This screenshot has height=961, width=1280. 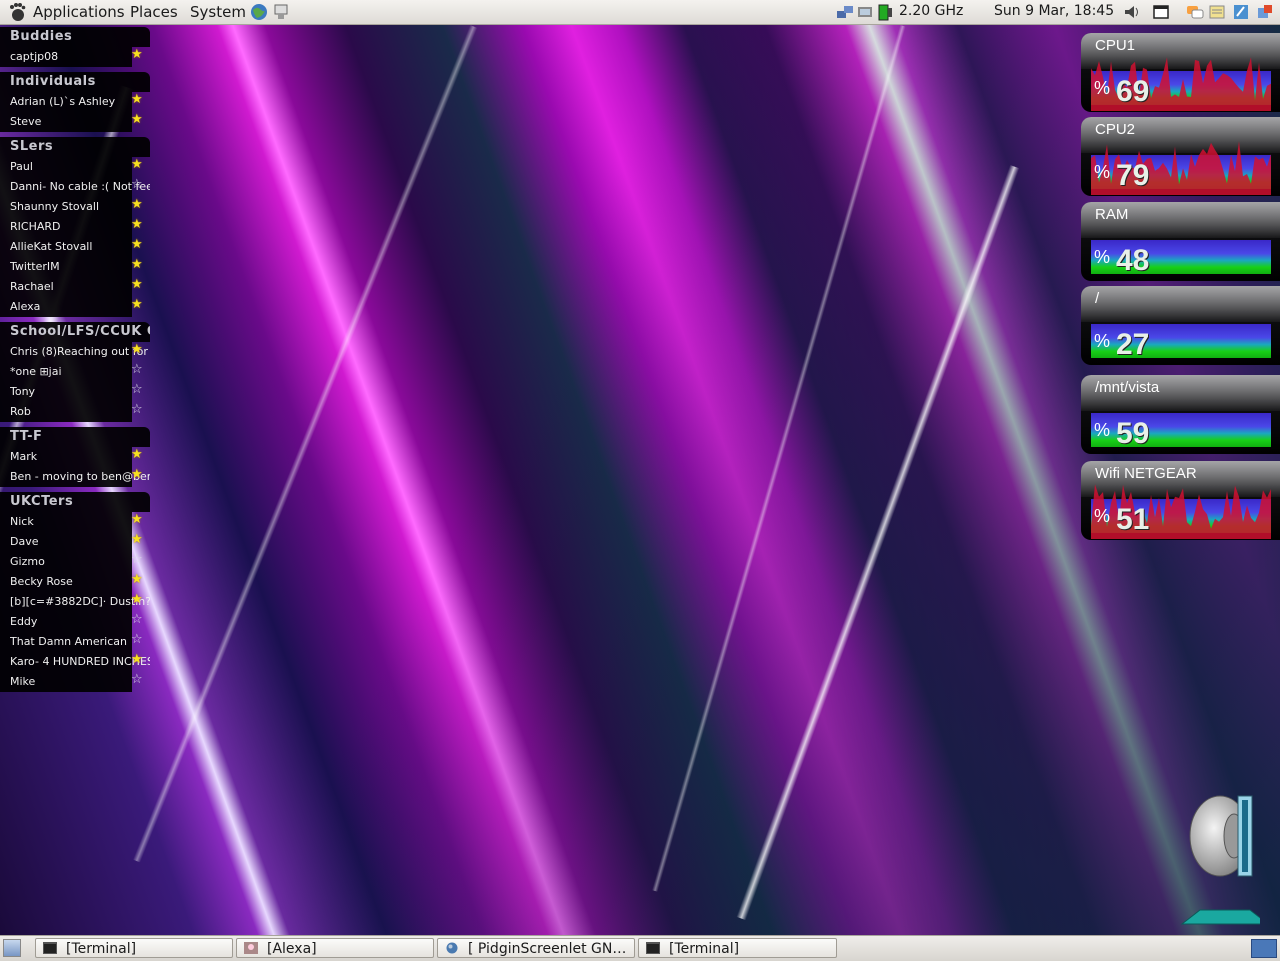 What do you see at coordinates (134, 948) in the screenshot?
I see `taskbar-item-terminal-1: [Terminal]` at bounding box center [134, 948].